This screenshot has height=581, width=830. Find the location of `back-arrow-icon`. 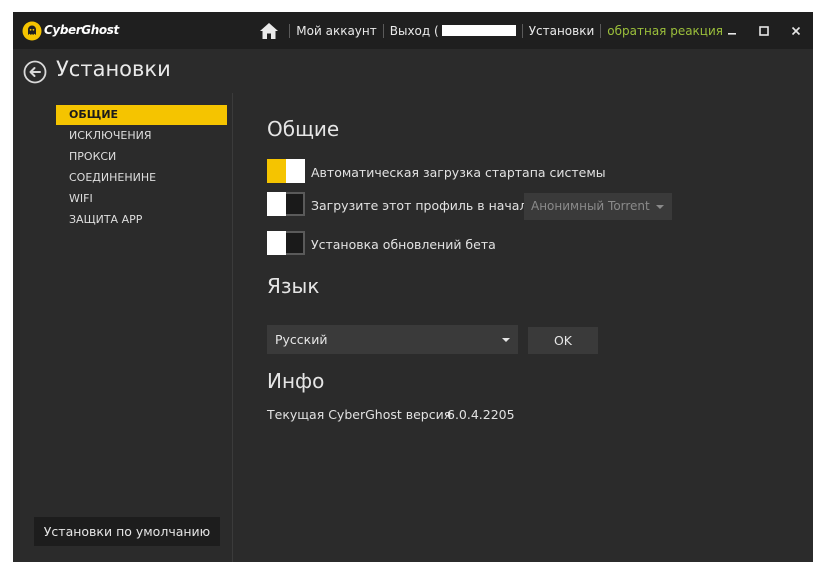

back-arrow-icon is located at coordinates (35, 72).